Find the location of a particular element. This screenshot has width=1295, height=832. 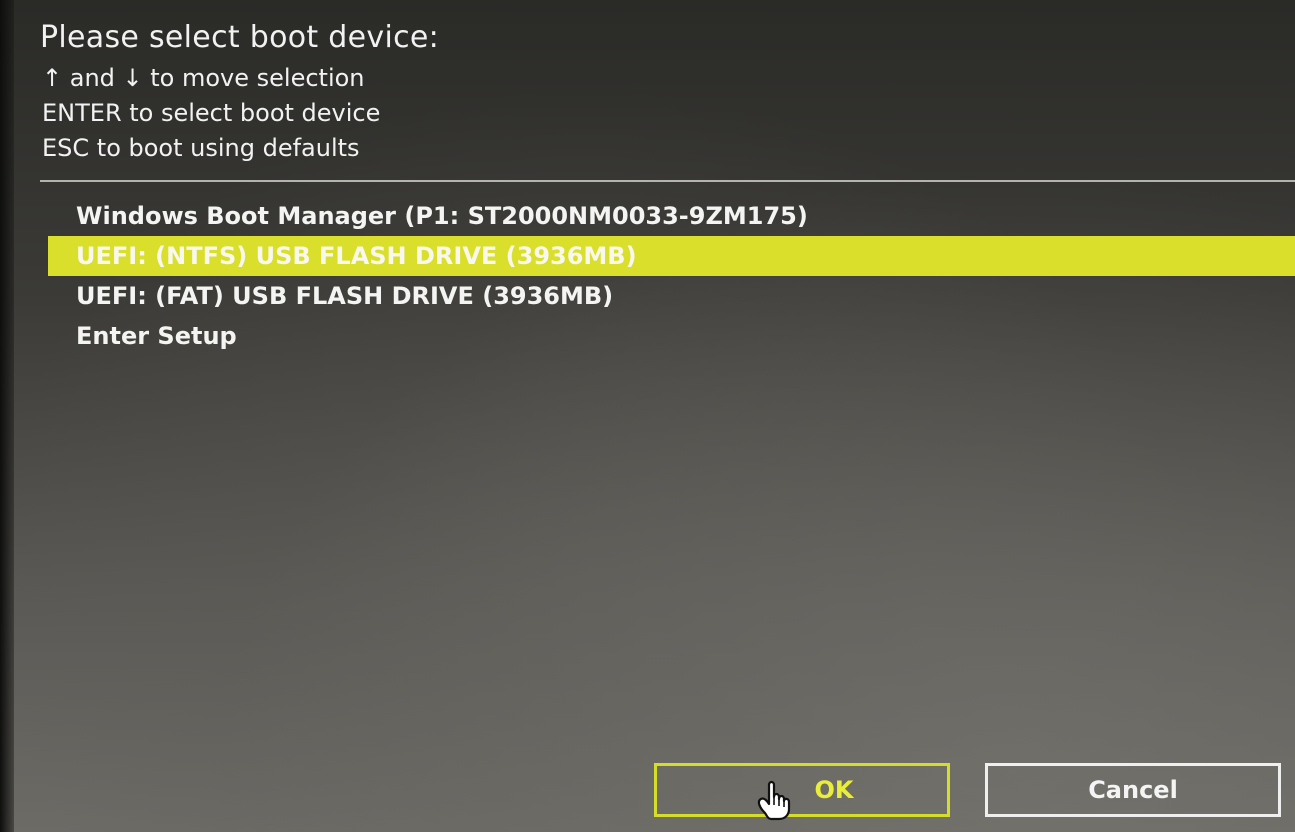

monitor-bezel-edge is located at coordinates (7, 416).